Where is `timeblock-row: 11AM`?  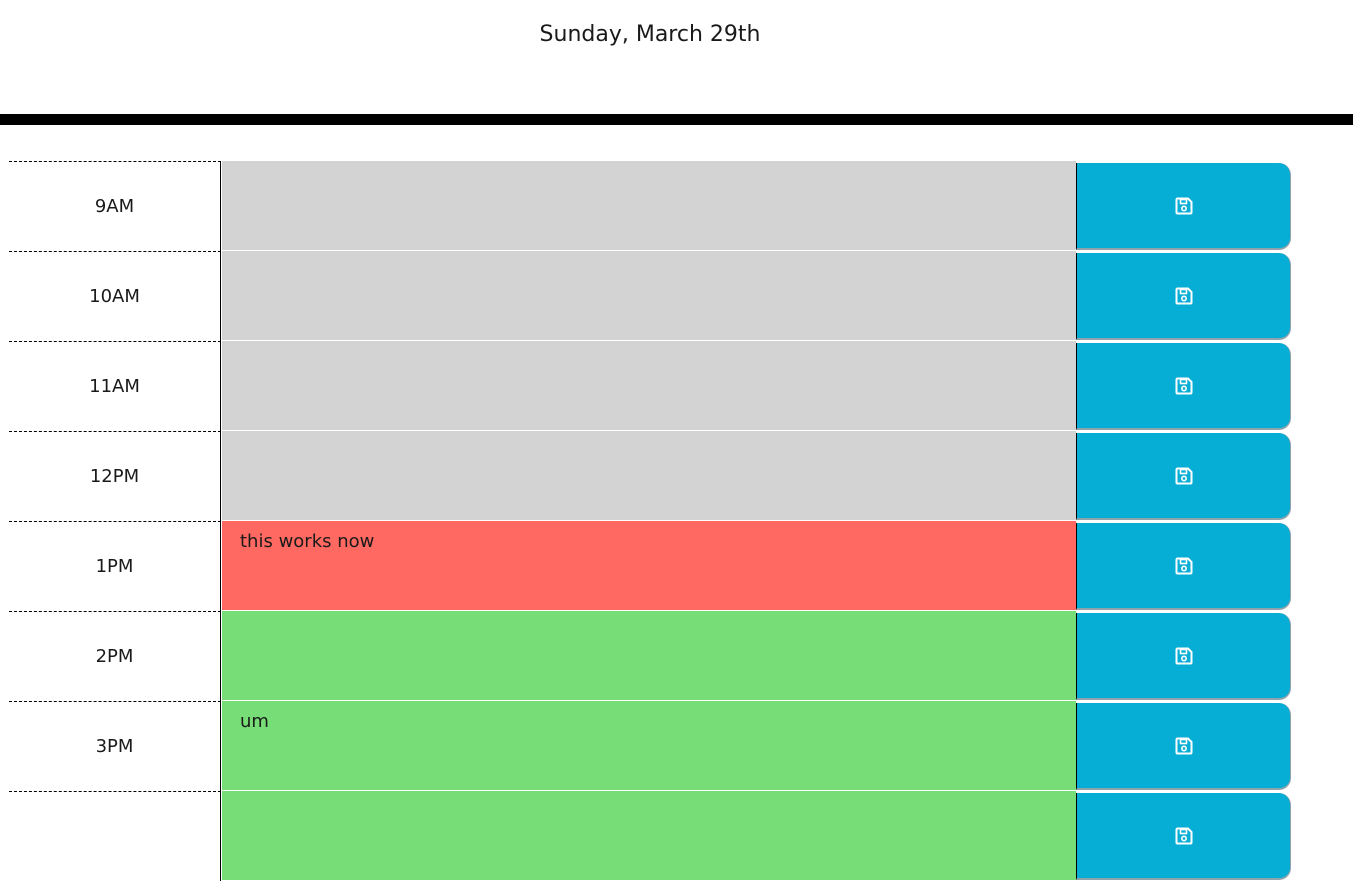 timeblock-row: 11AM is located at coordinates (651, 386).